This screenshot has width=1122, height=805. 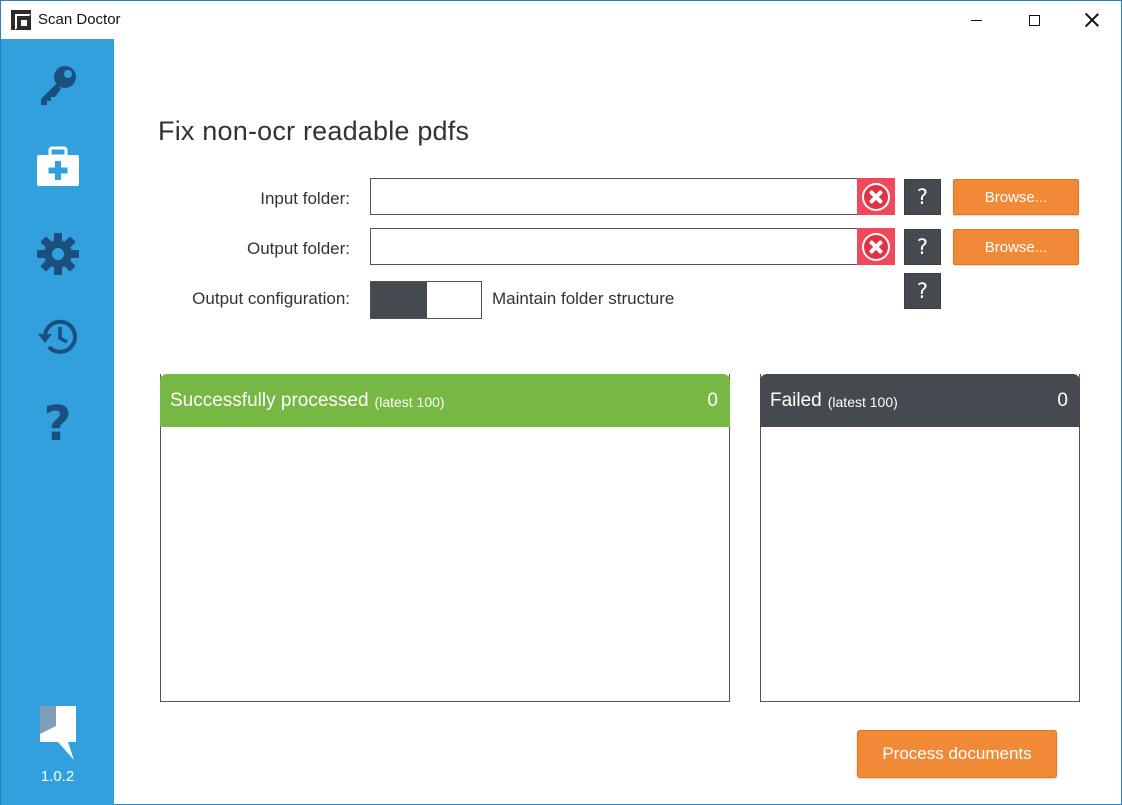 I want to click on folder-structure-toggle-label: Maintain folder structure, so click(x=583, y=298).